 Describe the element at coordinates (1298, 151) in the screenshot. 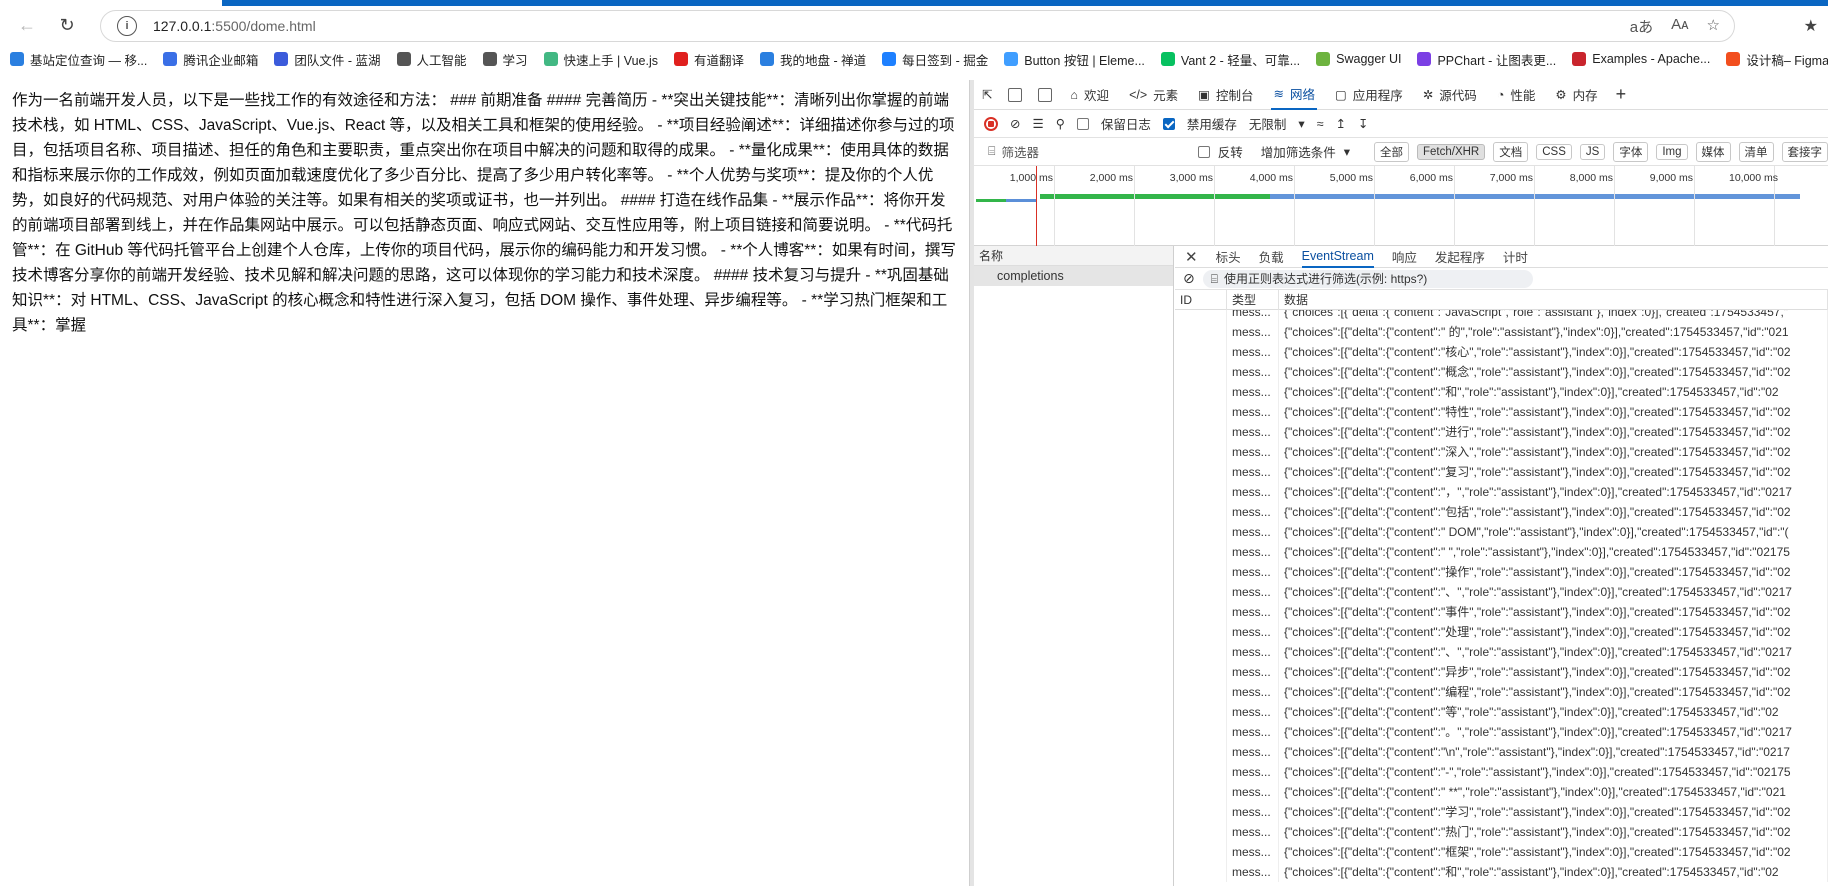

I see `more-filters-button: 增加筛选条件` at that location.